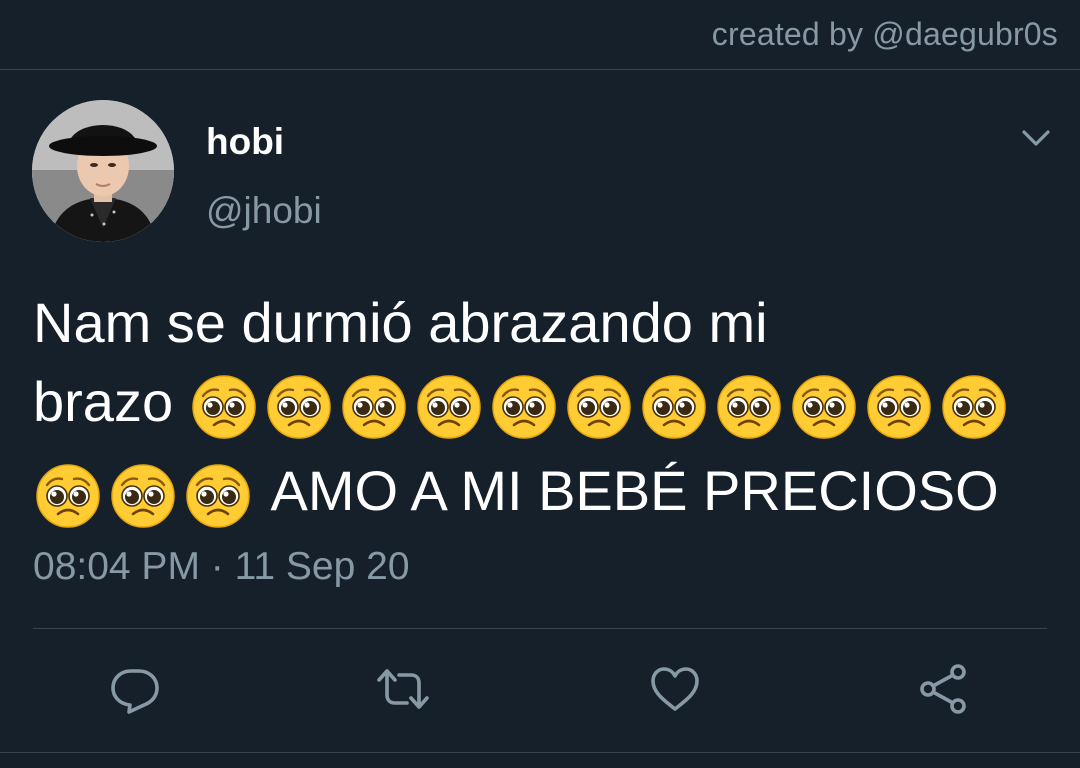 The image size is (1080, 768). I want to click on tweet-text-line: Nam se durmió abrazando mi, so click(400, 322).